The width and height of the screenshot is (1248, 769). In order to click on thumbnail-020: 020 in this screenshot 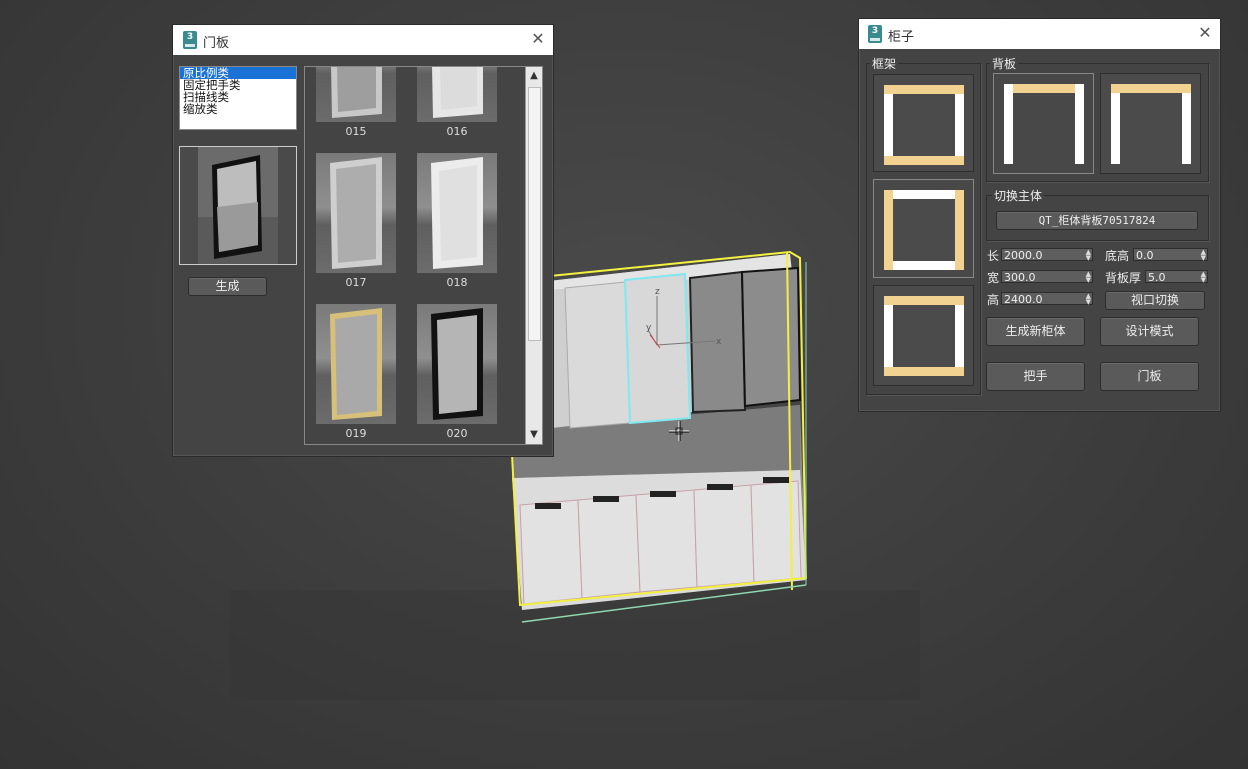, I will do `click(457, 372)`.